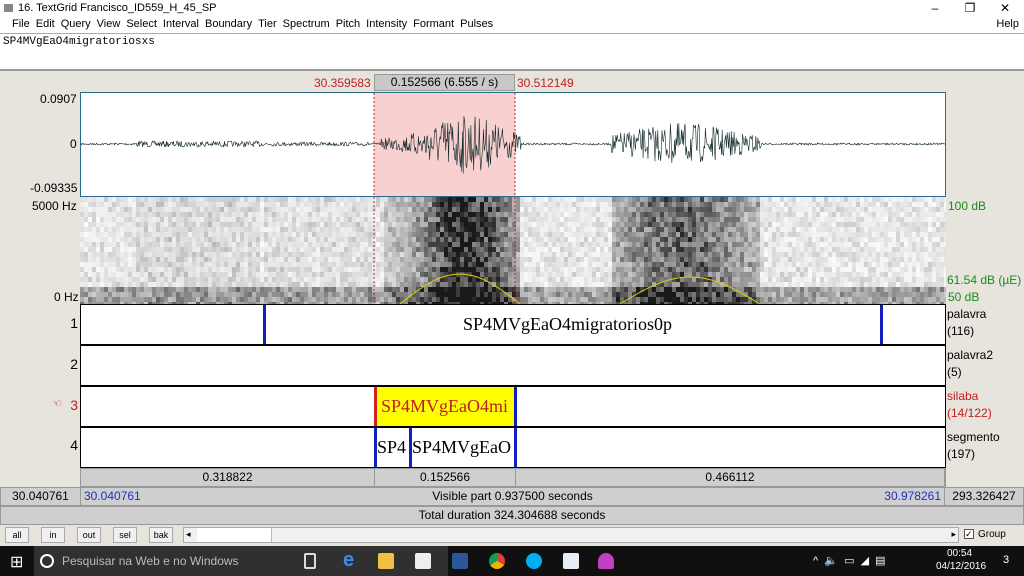  What do you see at coordinates (606, 561) in the screenshot?
I see `praat-icon` at bounding box center [606, 561].